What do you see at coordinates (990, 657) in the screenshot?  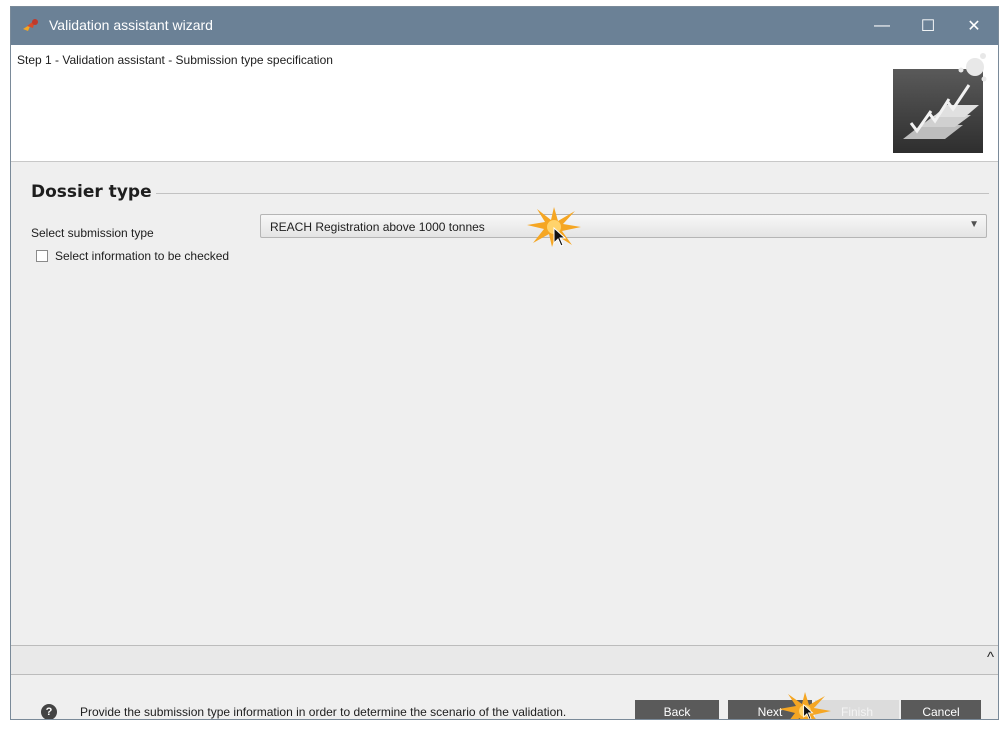 I see `caret-up-icon: ^` at bounding box center [990, 657].